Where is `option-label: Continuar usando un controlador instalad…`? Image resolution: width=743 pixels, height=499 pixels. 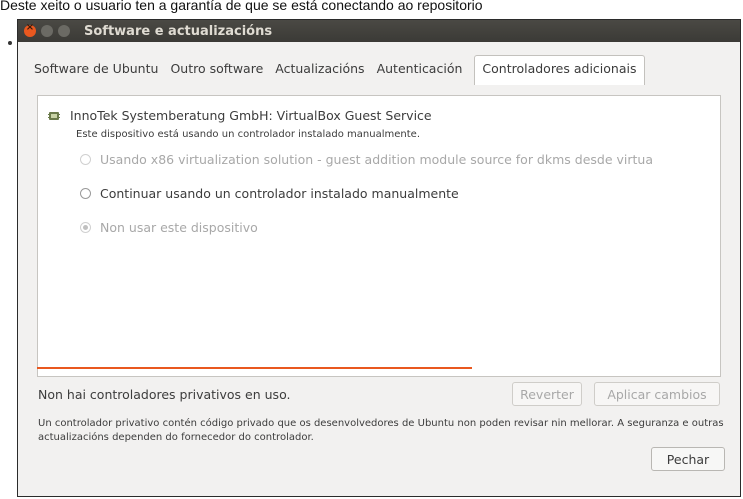
option-label: Continuar usando un controlador instalad… is located at coordinates (279, 193).